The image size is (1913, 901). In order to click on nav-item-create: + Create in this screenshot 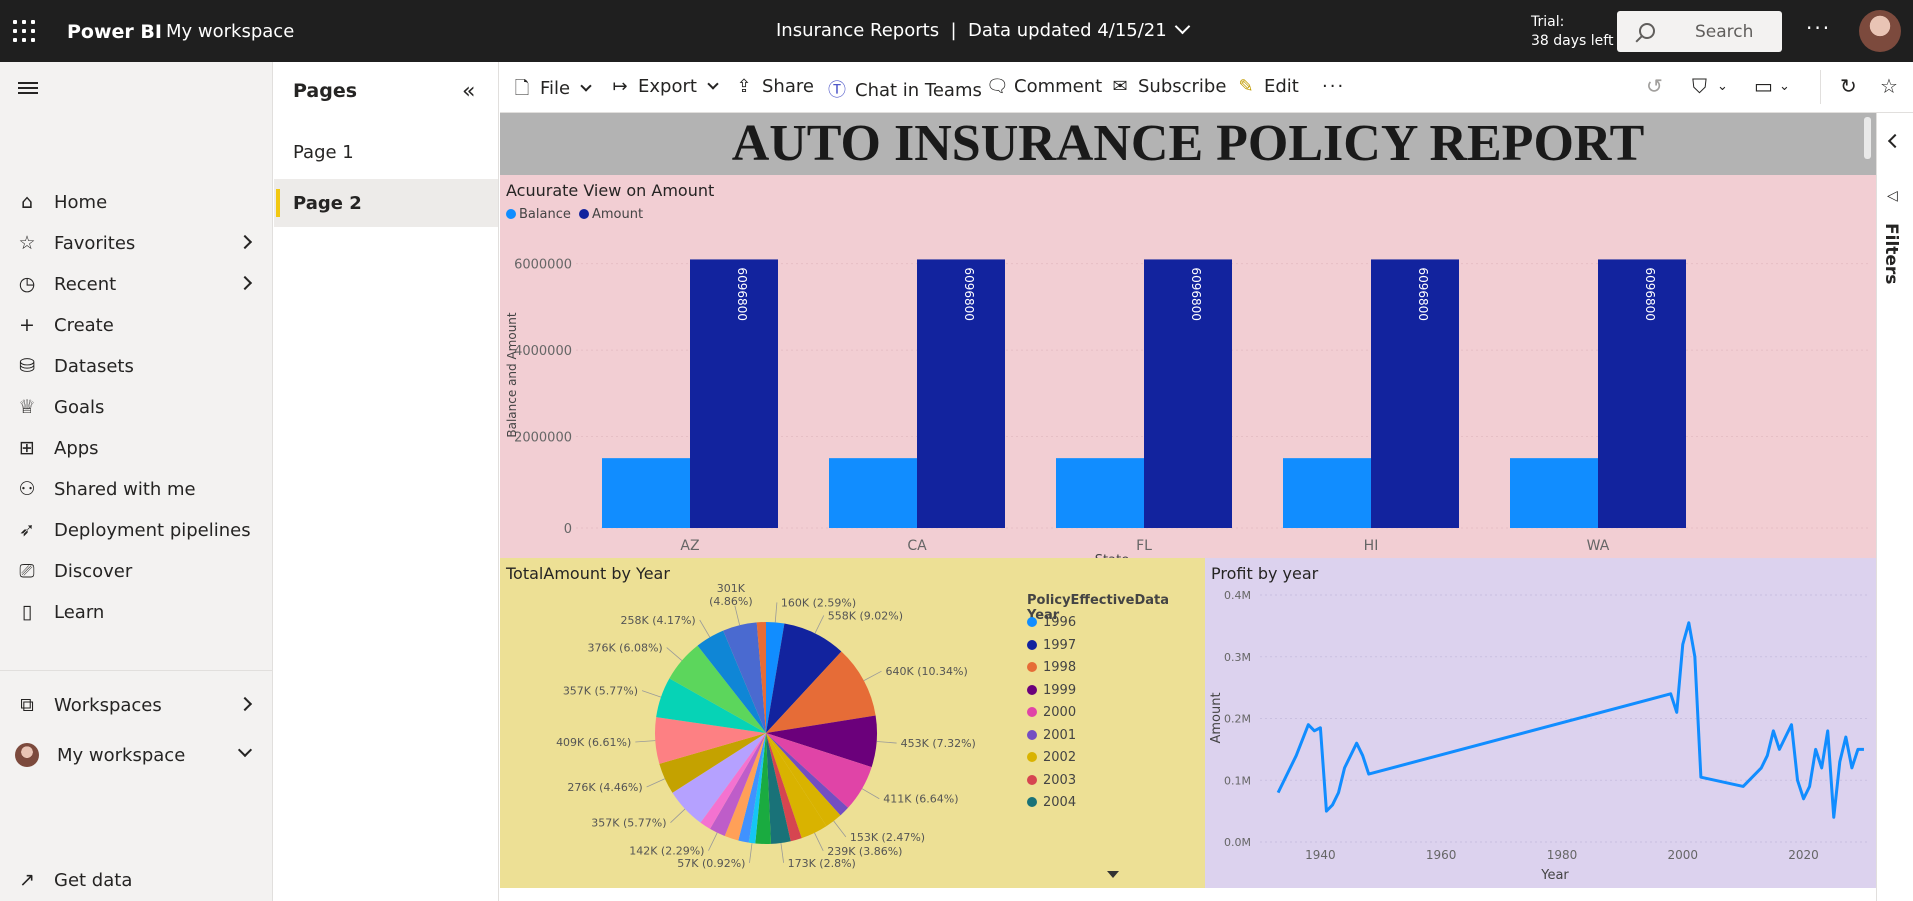, I will do `click(136, 326)`.